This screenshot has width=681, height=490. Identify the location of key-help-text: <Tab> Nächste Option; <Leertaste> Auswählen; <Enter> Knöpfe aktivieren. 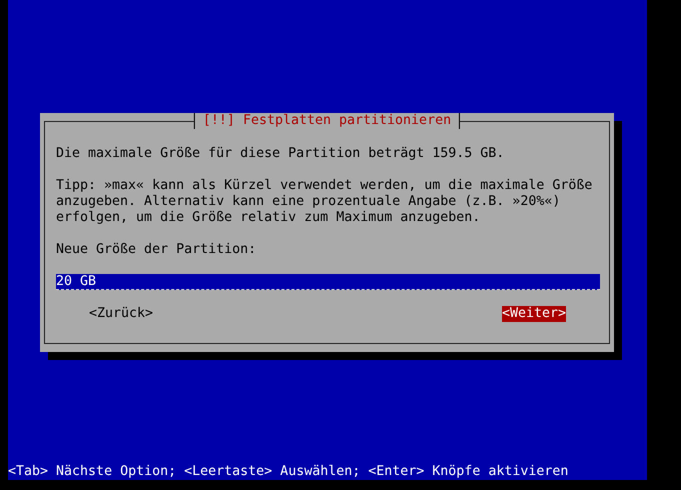
(289, 472).